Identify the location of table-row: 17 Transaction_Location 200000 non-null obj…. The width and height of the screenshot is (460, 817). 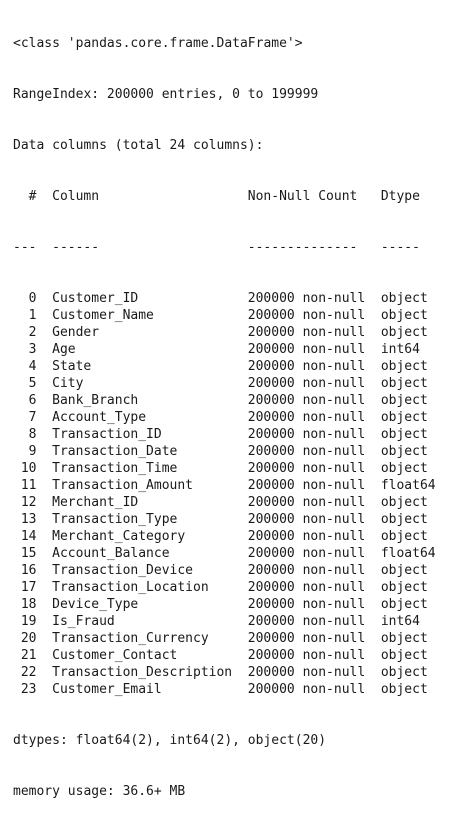
(224, 587).